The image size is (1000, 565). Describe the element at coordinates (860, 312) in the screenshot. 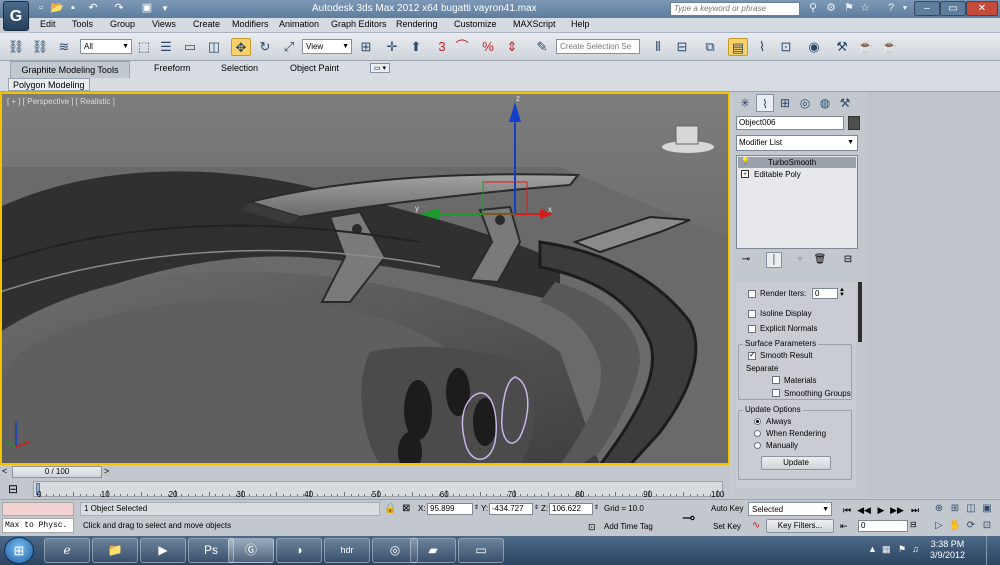

I see `panel-scrollbar` at that location.